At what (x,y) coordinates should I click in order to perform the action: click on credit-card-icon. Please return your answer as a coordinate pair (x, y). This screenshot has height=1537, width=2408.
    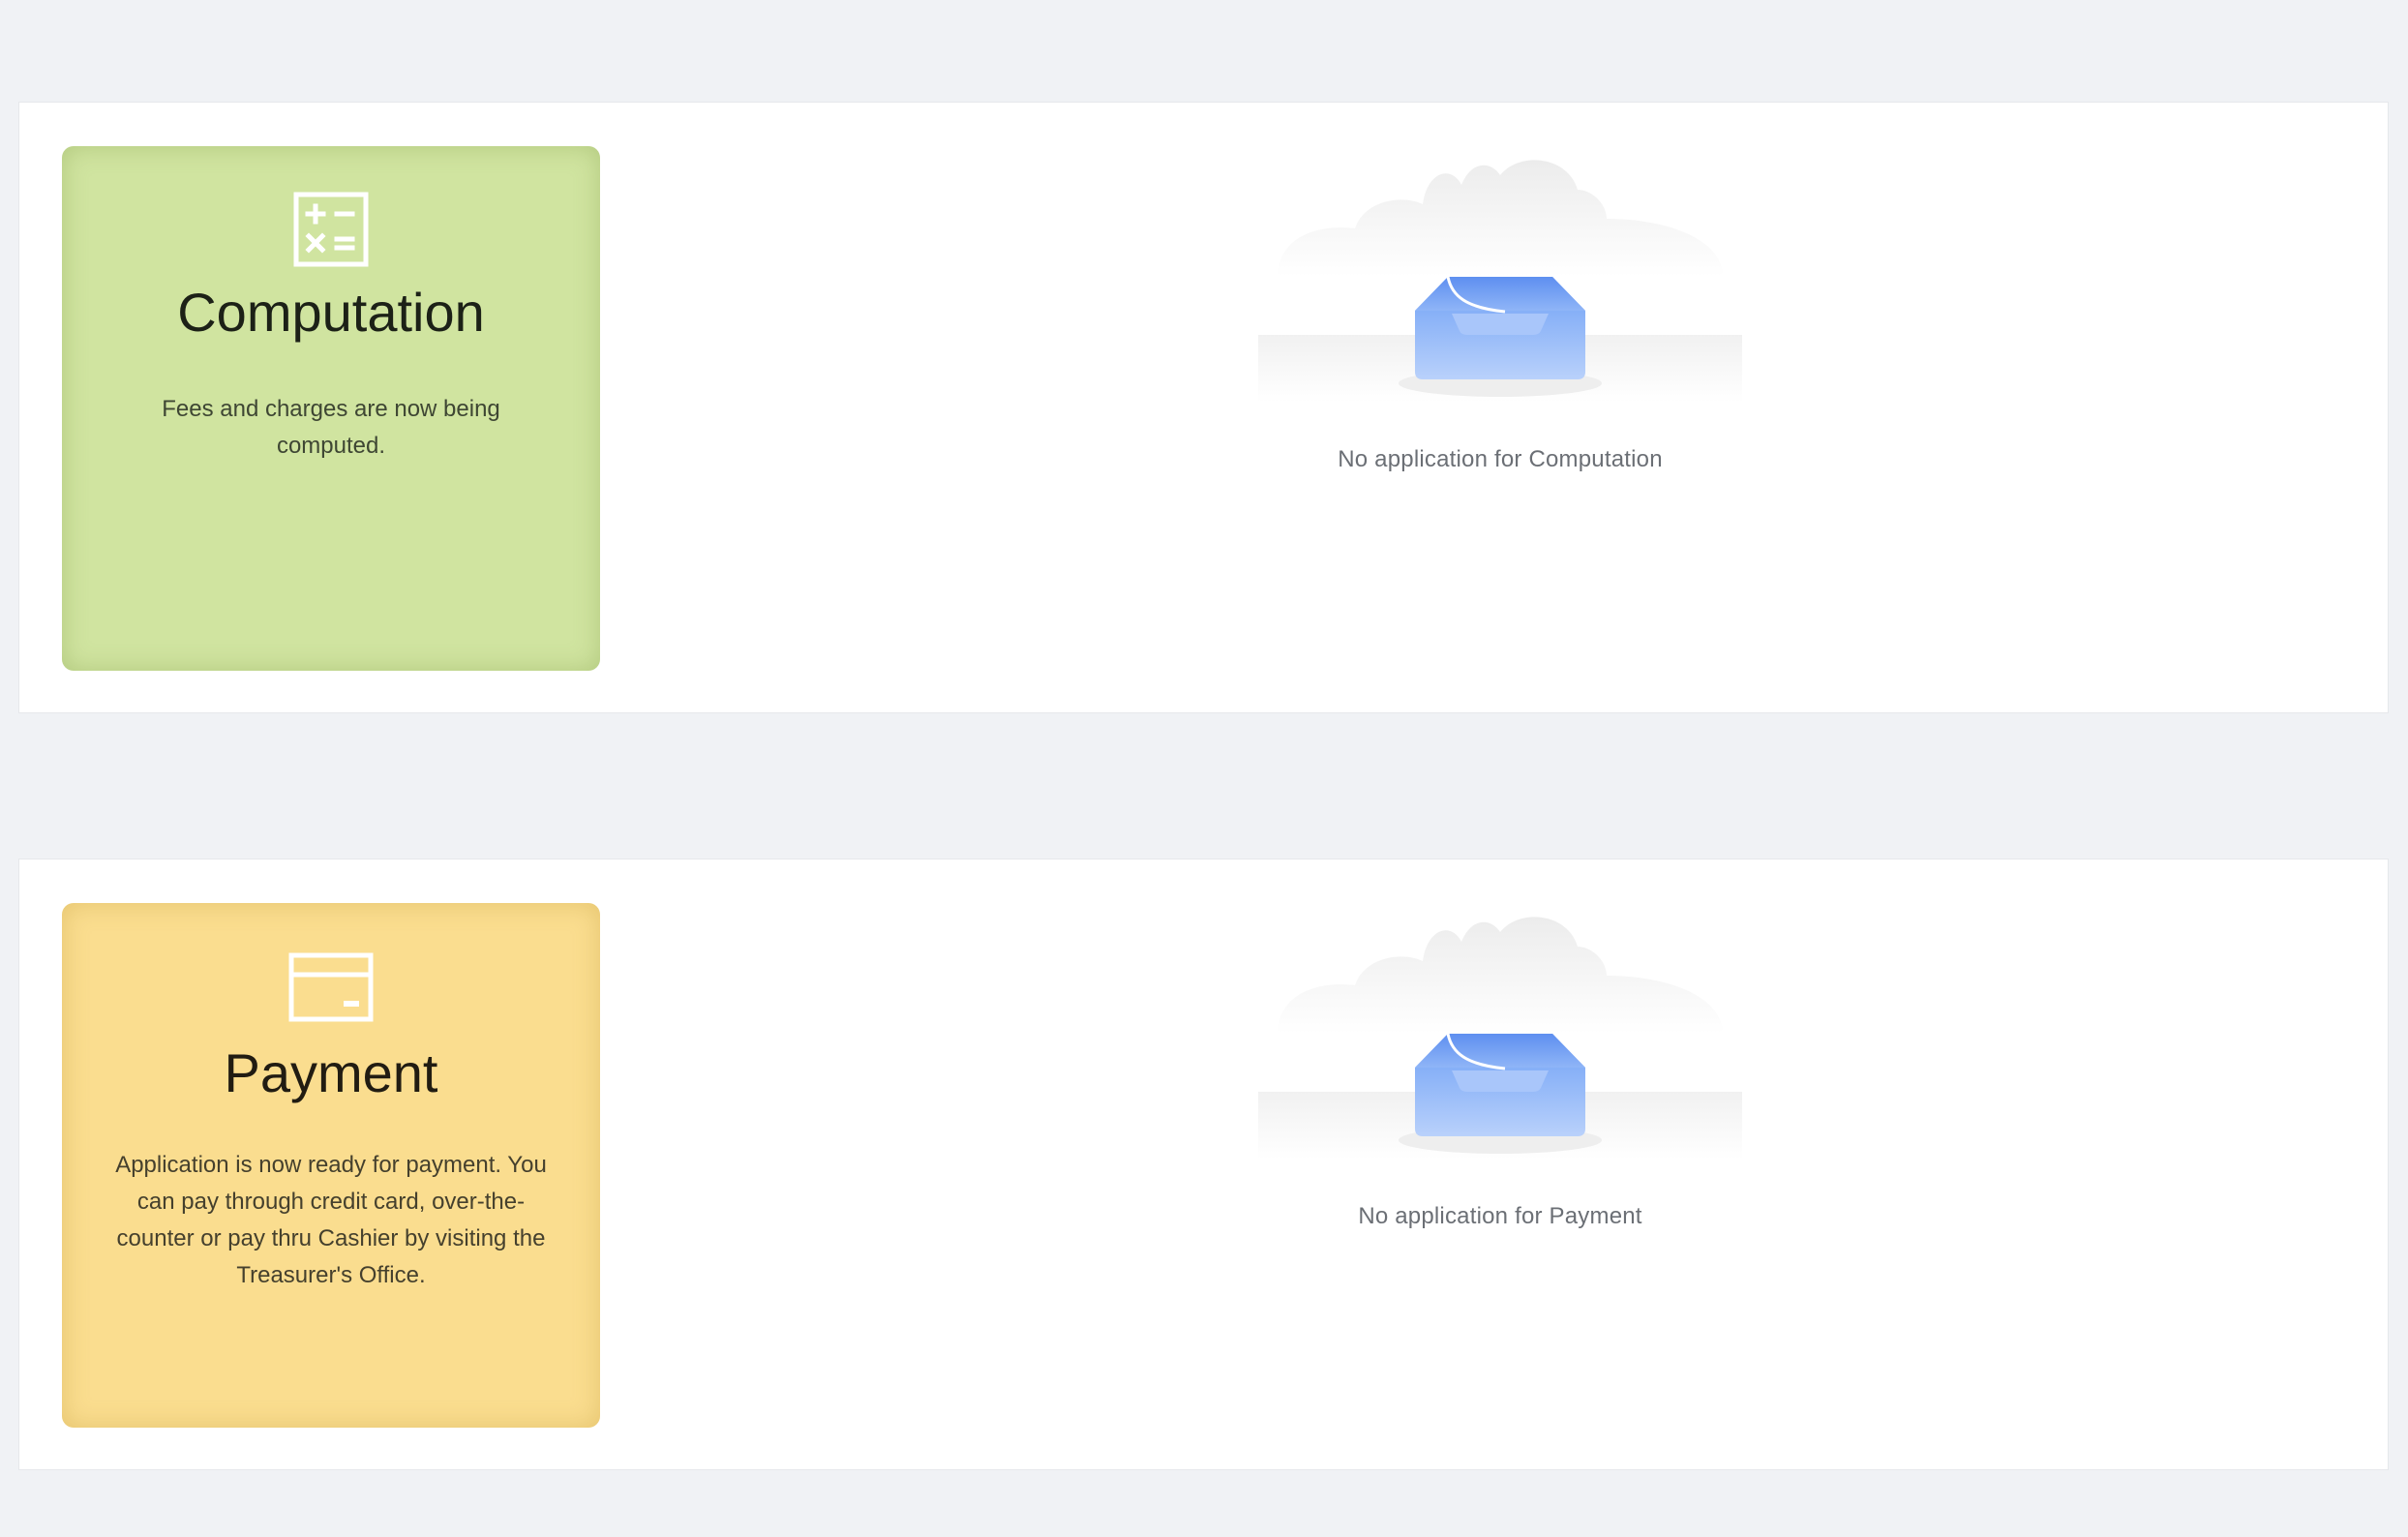
    Looking at the image, I should click on (331, 987).